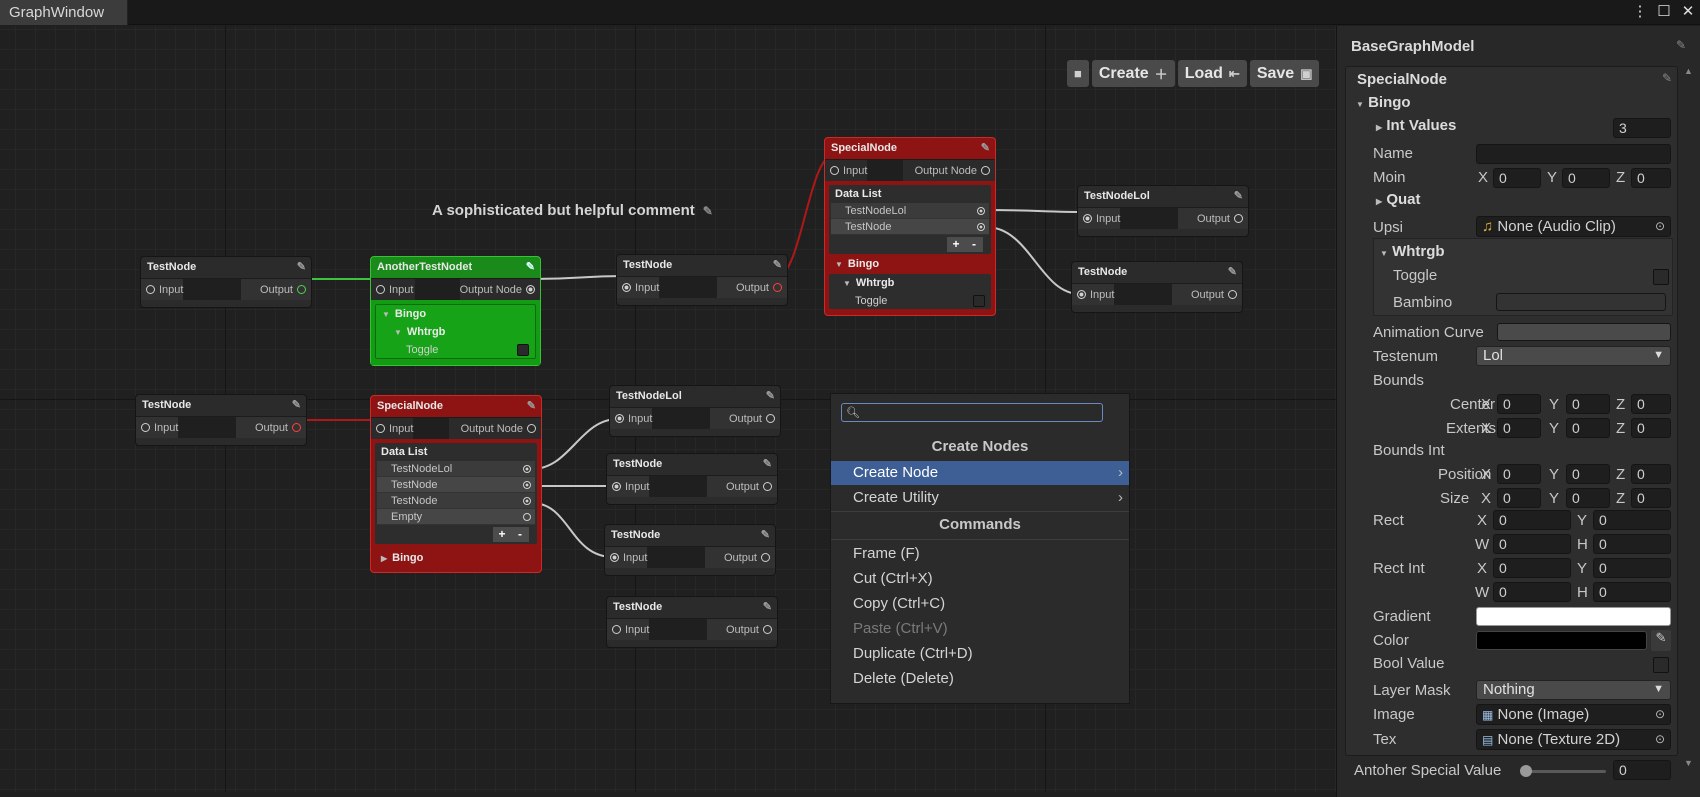  I want to click on extents-y-field: 0, so click(1588, 428).